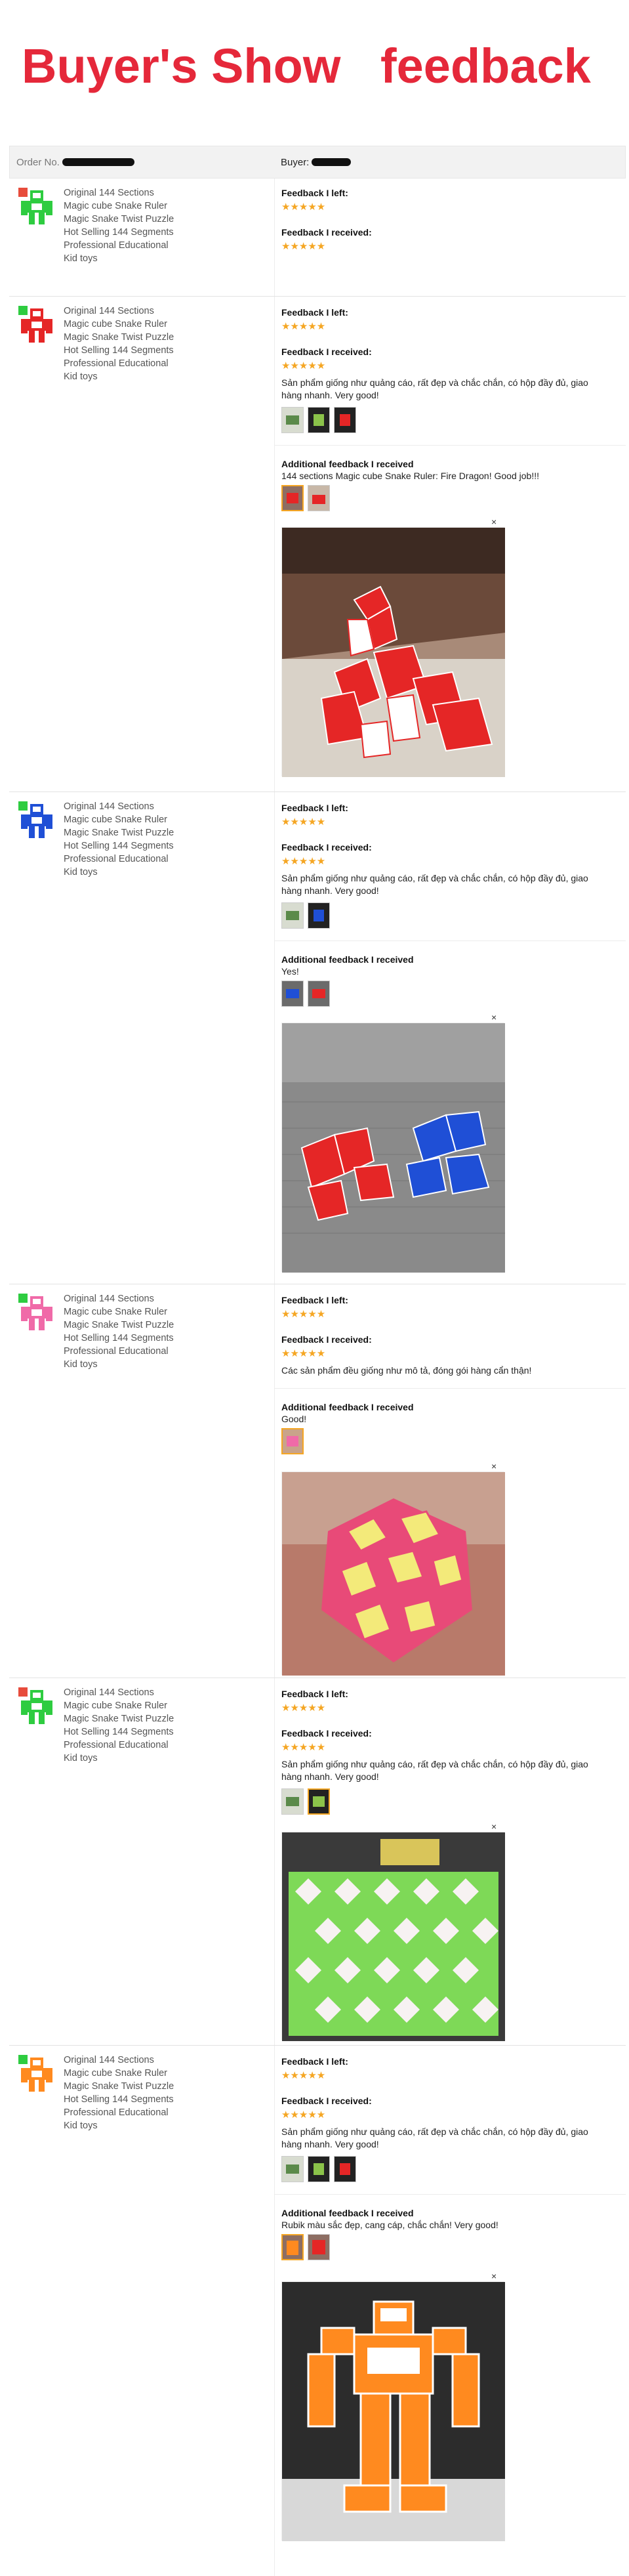  What do you see at coordinates (181, 66) in the screenshot?
I see `hero-title-left: Buyer's Show` at bounding box center [181, 66].